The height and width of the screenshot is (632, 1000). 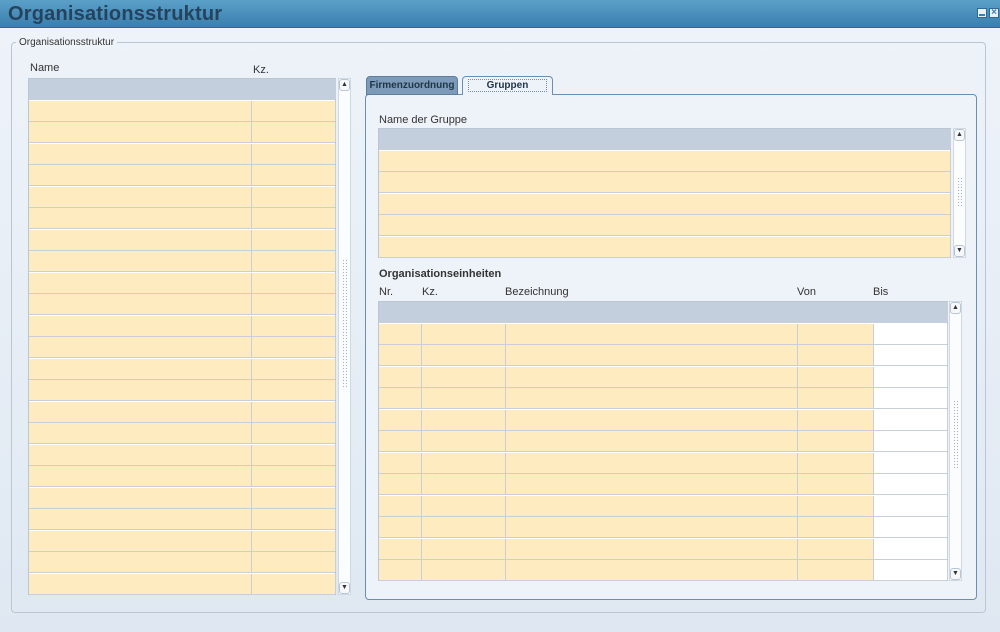 What do you see at coordinates (955, 435) in the screenshot?
I see `scroll-grip` at bounding box center [955, 435].